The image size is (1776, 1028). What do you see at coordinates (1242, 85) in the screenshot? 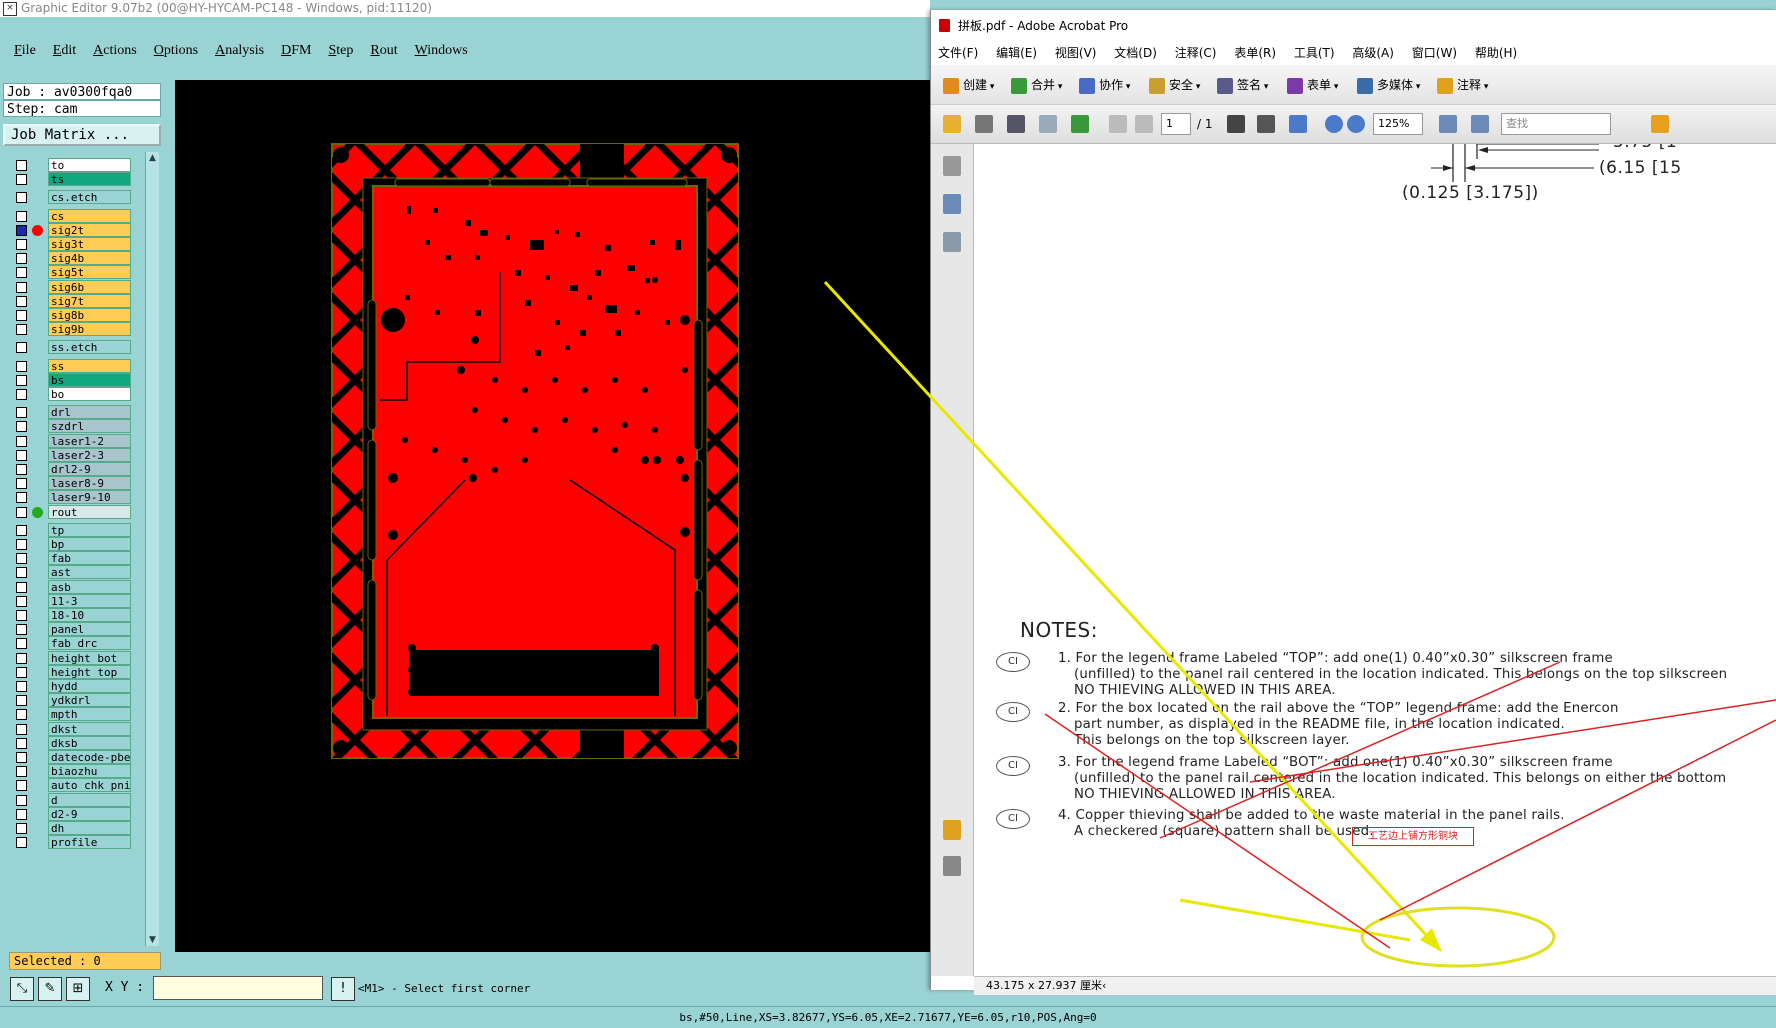
I see `toolbar-pen-button: 签名 ▾` at bounding box center [1242, 85].